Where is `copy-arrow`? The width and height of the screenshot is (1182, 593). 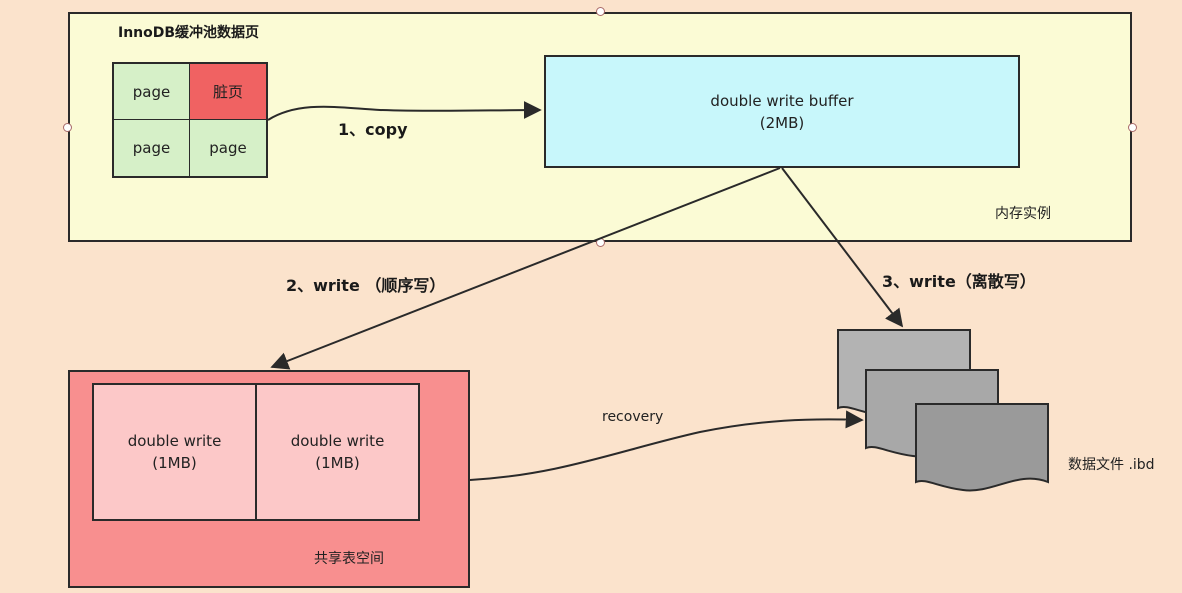
copy-arrow is located at coordinates (404, 111).